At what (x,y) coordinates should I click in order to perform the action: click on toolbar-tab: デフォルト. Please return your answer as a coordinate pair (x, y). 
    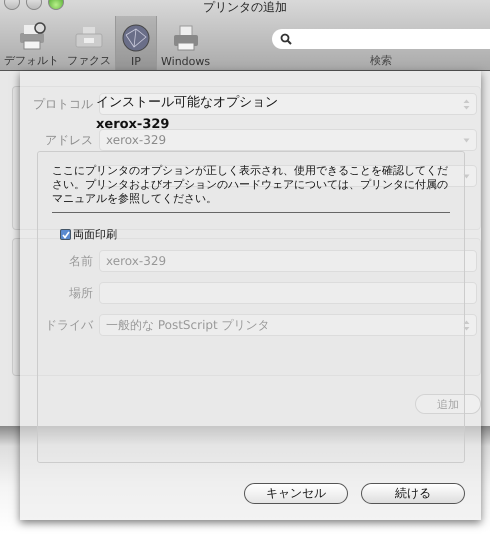
    Looking at the image, I should click on (31, 43).